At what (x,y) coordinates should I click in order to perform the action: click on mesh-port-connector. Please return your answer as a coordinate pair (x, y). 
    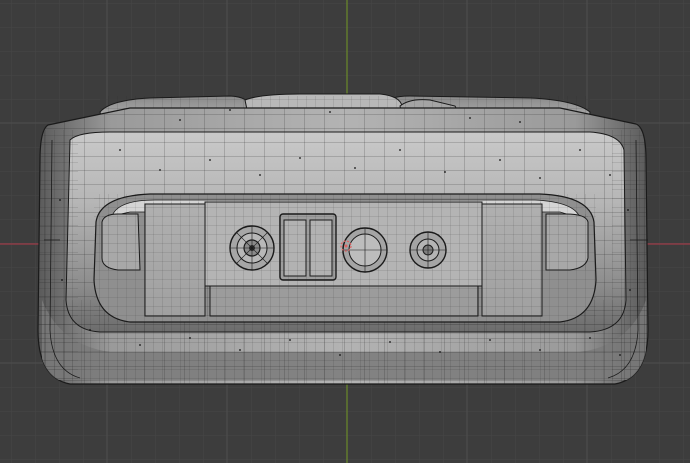
    Looking at the image, I should click on (308, 247).